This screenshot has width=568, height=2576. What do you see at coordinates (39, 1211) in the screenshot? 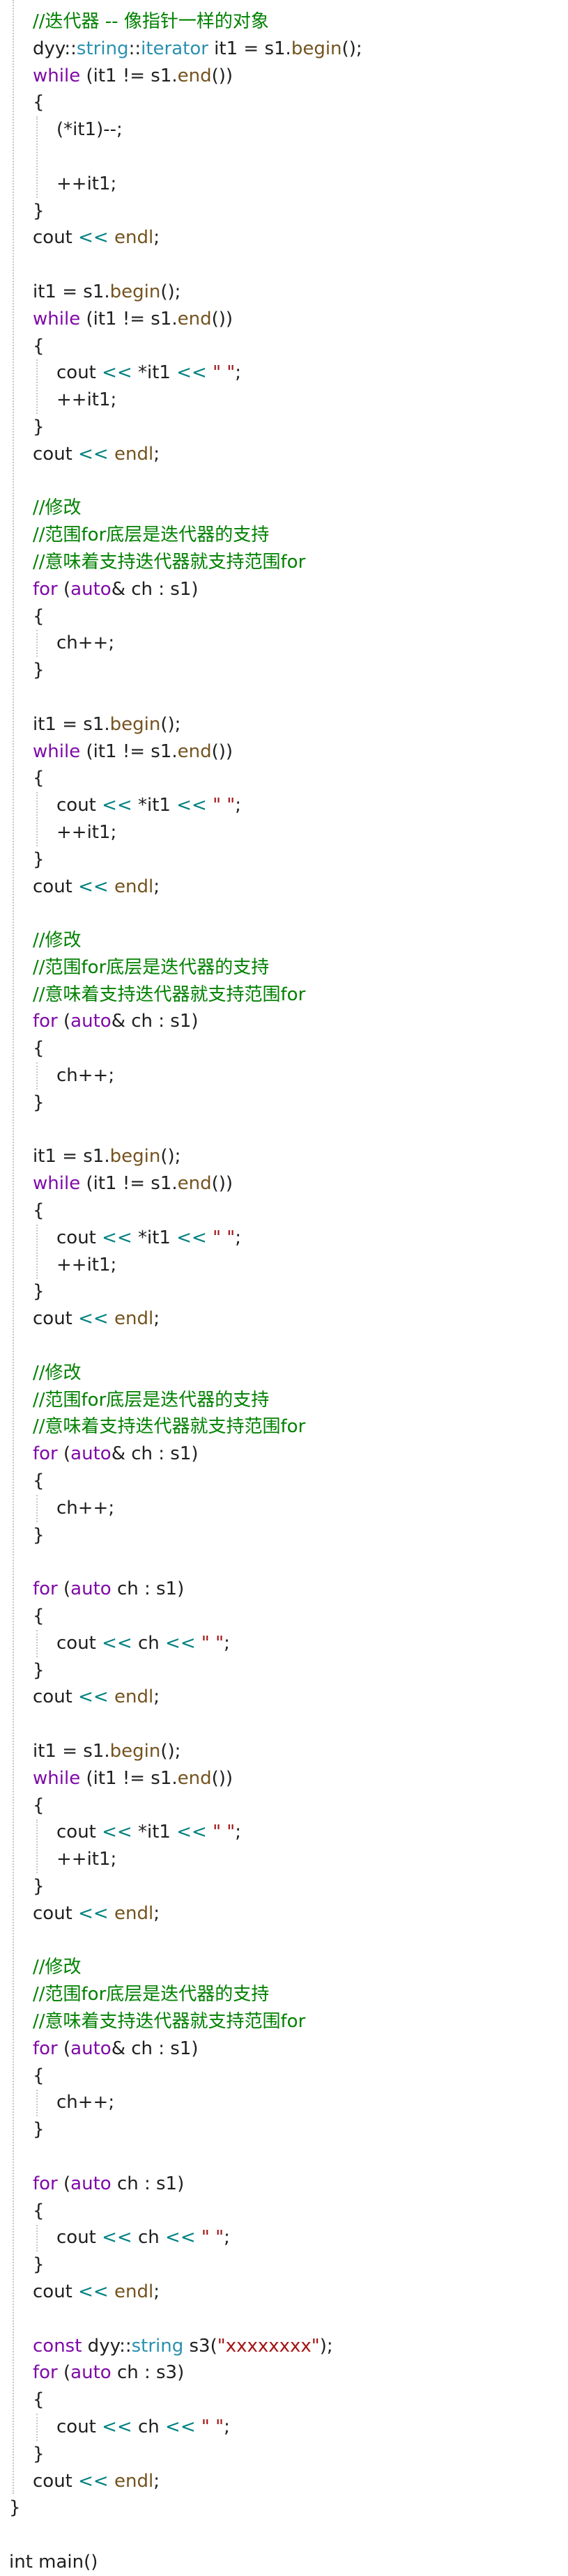
I see `code-token: {` at bounding box center [39, 1211].